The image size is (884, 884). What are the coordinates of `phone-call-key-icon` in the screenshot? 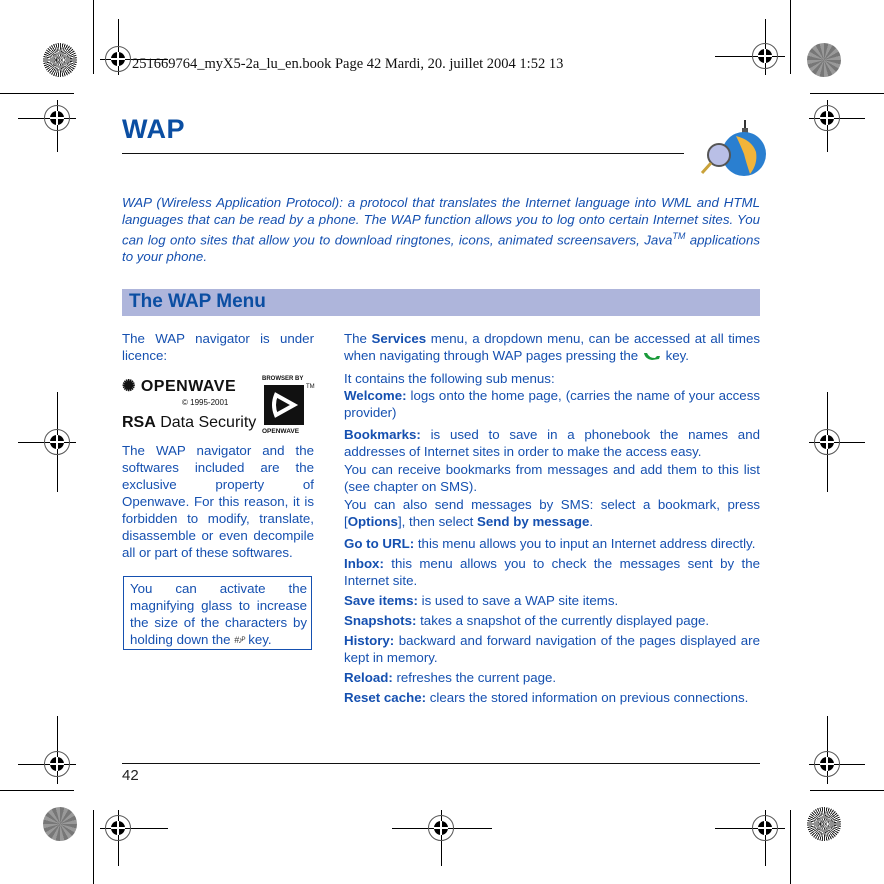 It's located at (651, 356).